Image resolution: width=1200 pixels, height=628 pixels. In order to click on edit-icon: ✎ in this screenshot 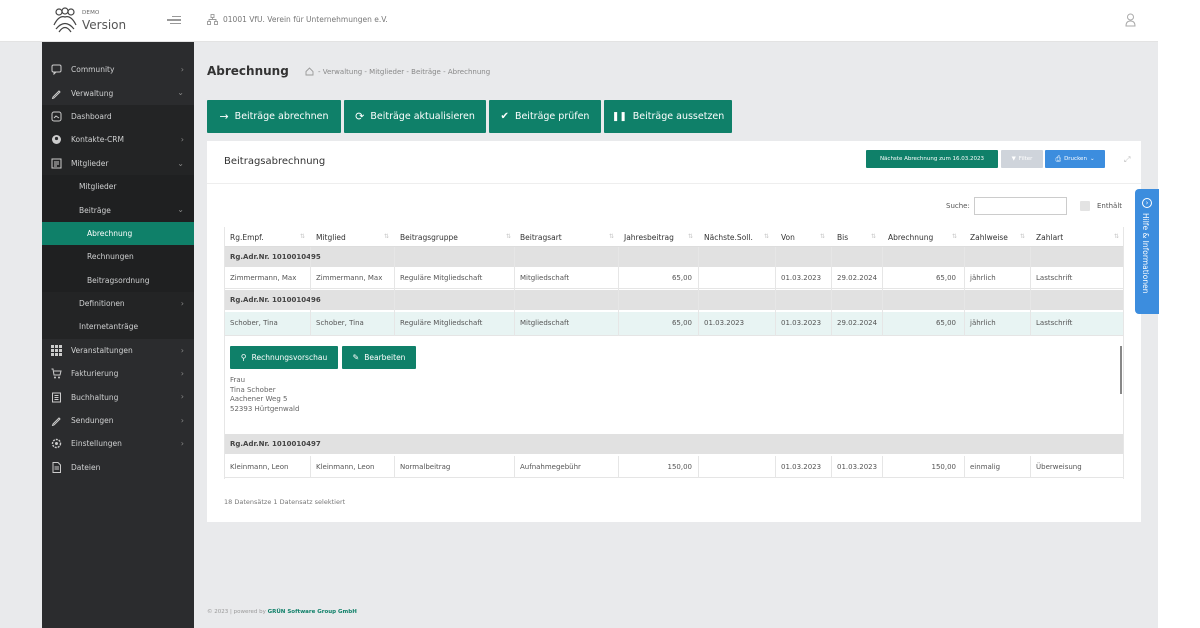, I will do `click(356, 357)`.